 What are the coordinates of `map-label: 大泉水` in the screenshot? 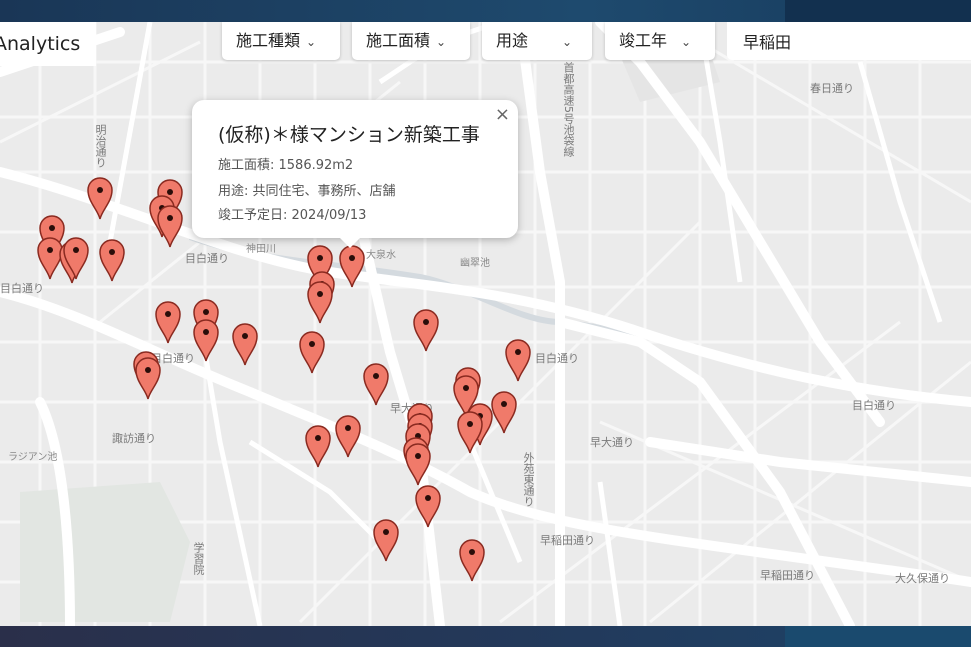 It's located at (381, 255).